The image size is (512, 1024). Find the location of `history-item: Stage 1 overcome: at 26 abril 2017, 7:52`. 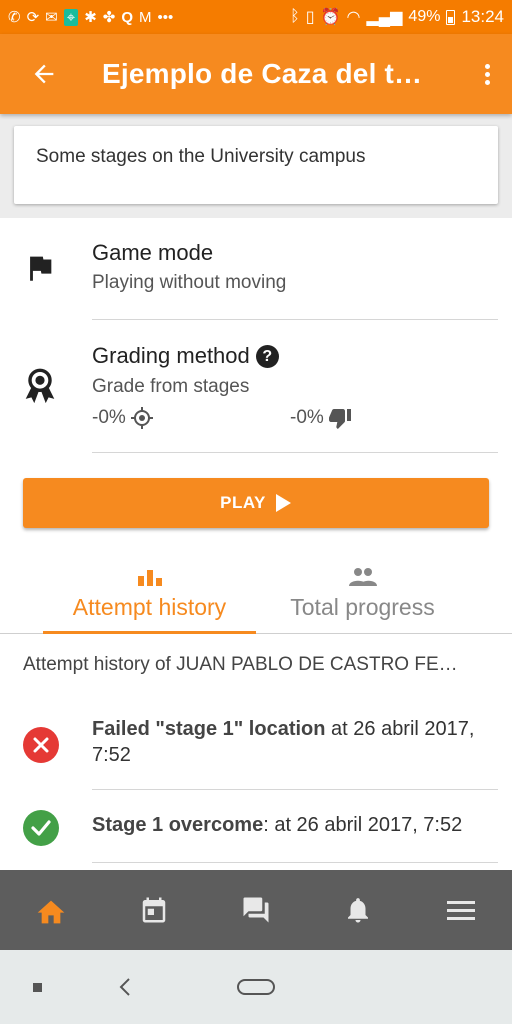

history-item: Stage 1 overcome: at 26 abril 2017, 7:52 is located at coordinates (256, 827).